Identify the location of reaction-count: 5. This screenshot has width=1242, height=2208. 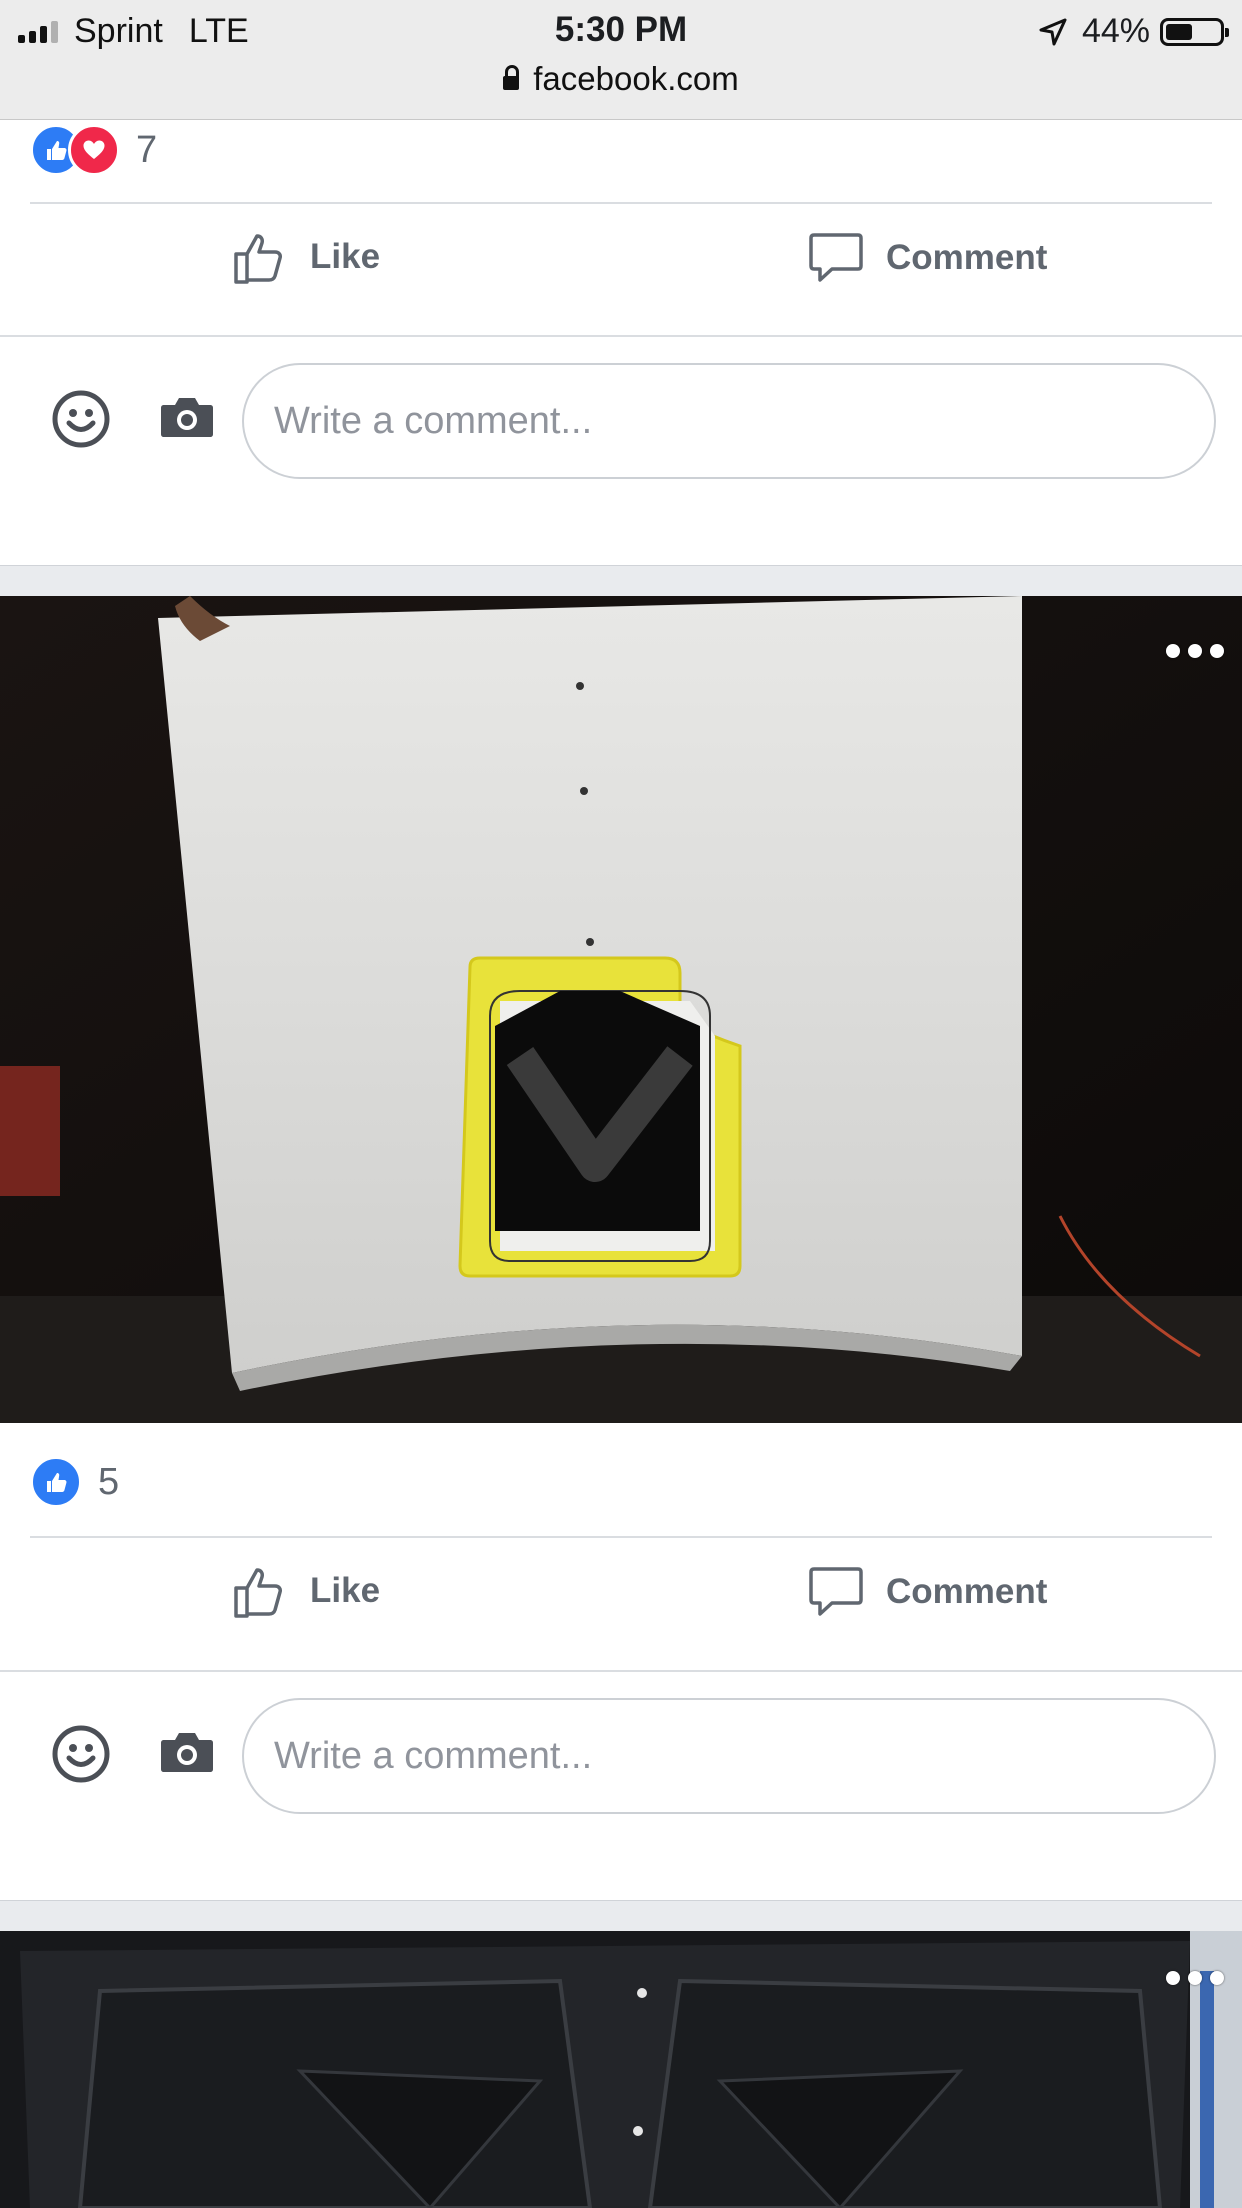
(109, 1481).